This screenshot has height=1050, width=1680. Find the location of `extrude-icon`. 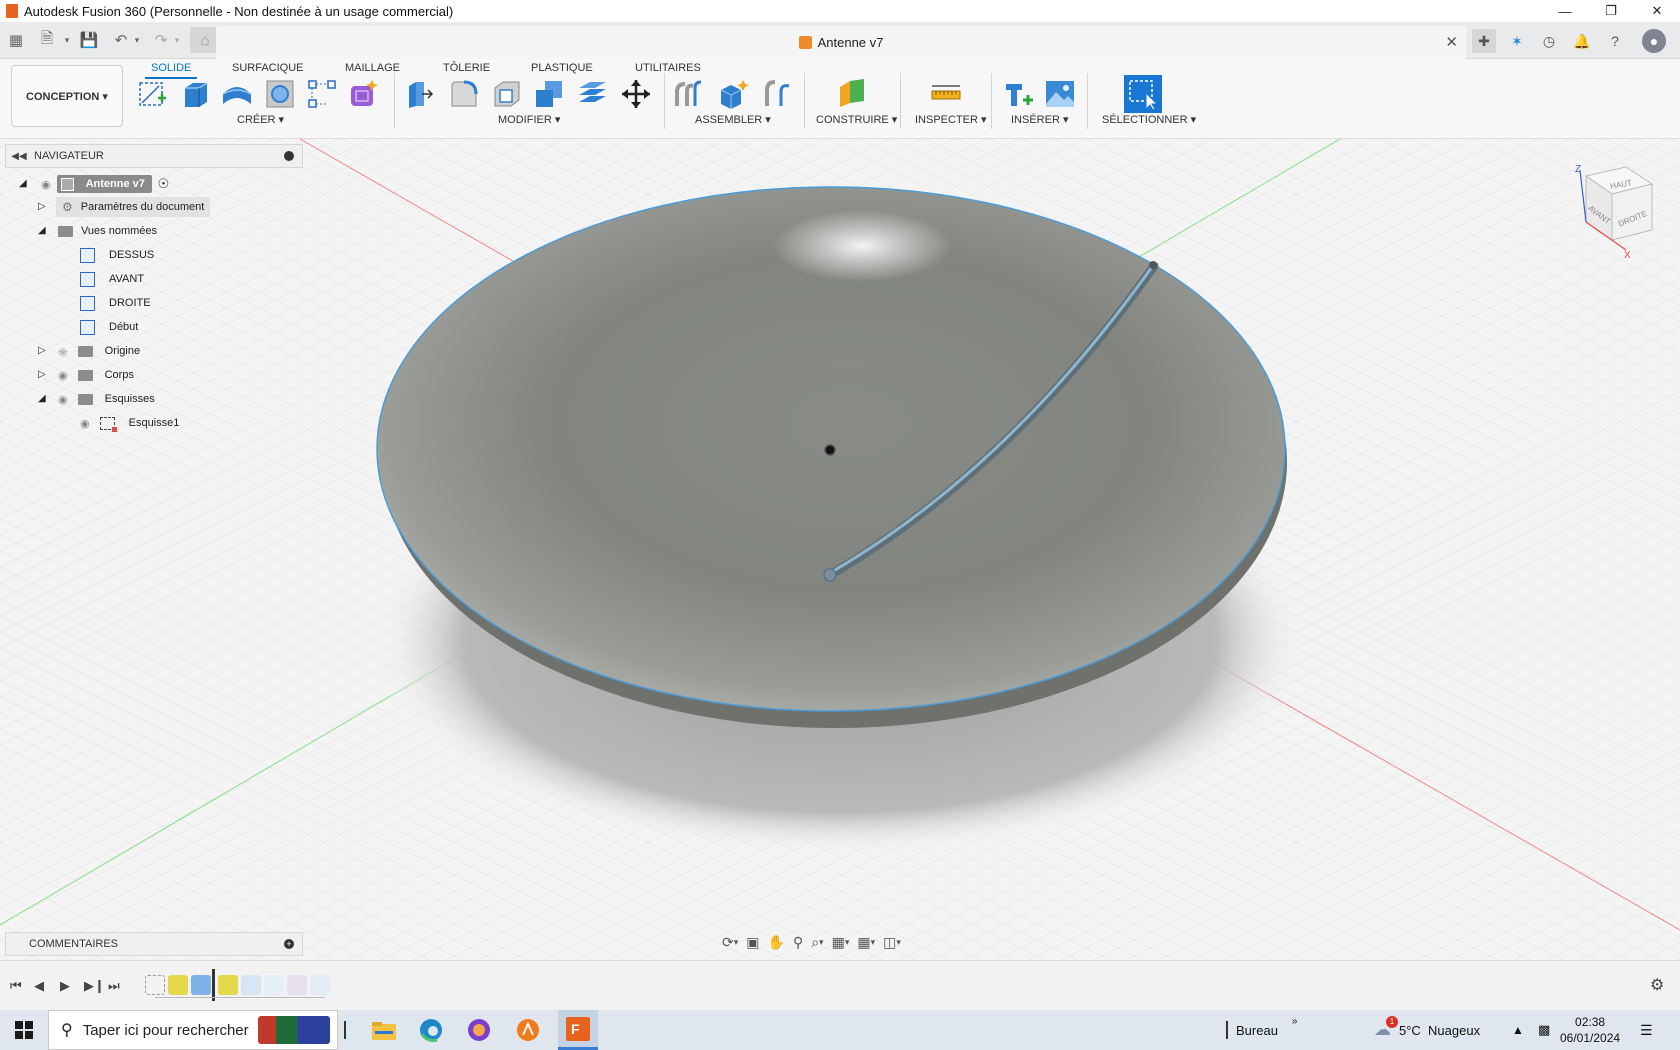

extrude-icon is located at coordinates (195, 94).